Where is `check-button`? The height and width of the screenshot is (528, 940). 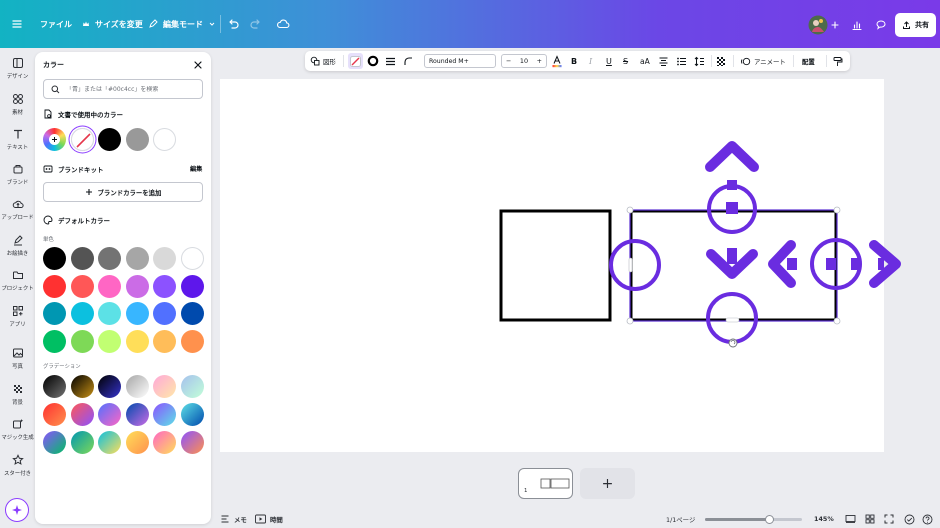
check-button is located at coordinates (909, 519).